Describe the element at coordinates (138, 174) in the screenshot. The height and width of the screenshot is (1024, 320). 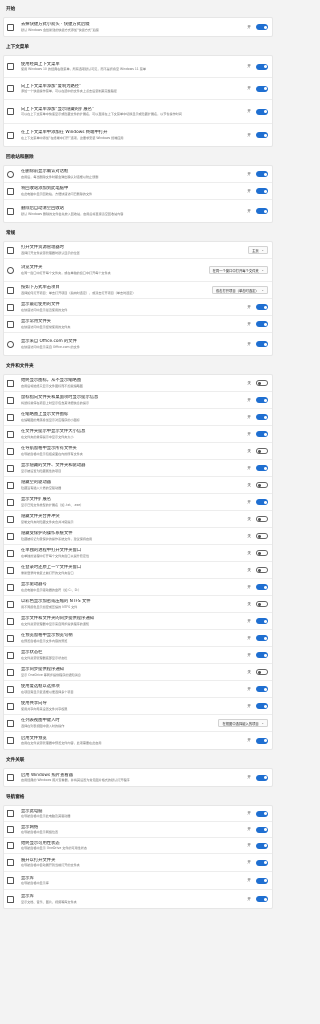
I see `setting-row: 在删除前显示确认对话框 启用后，每当删除文件时都会弹出确认对话框以防止误删开` at that location.